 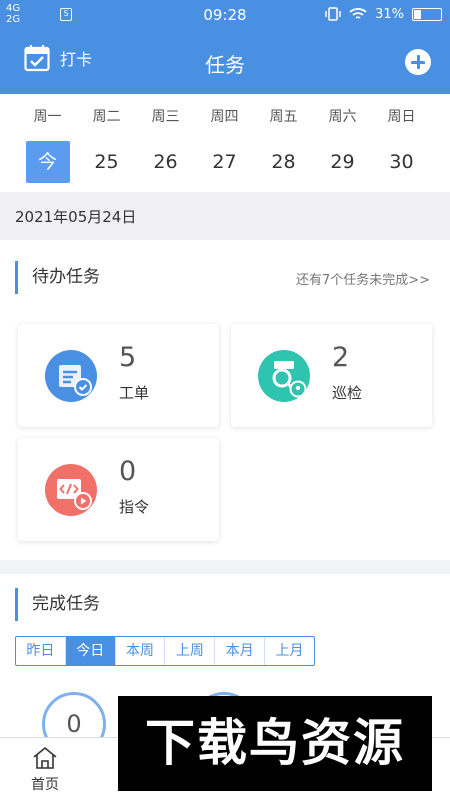 I want to click on watermark-logo: 下载鸟资源, so click(x=275, y=743).